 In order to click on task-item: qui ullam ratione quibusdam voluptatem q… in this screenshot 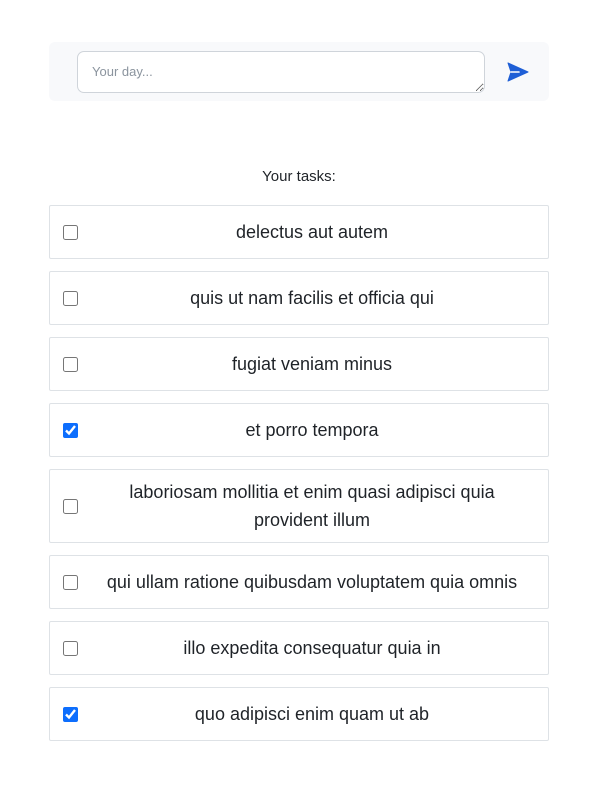, I will do `click(299, 582)`.